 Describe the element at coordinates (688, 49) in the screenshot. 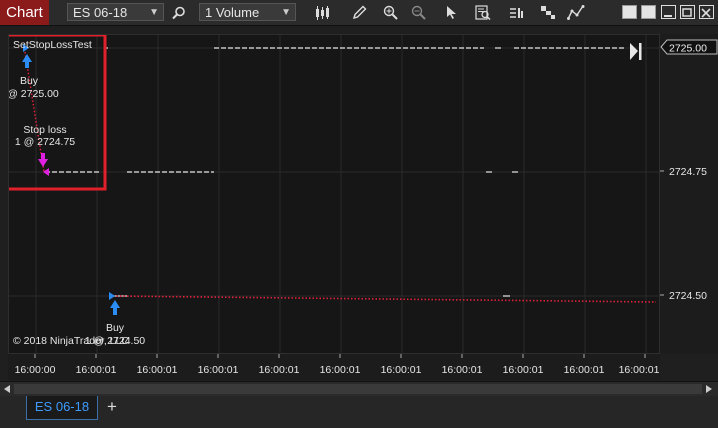

I see `current-price-value: 2725.00` at that location.